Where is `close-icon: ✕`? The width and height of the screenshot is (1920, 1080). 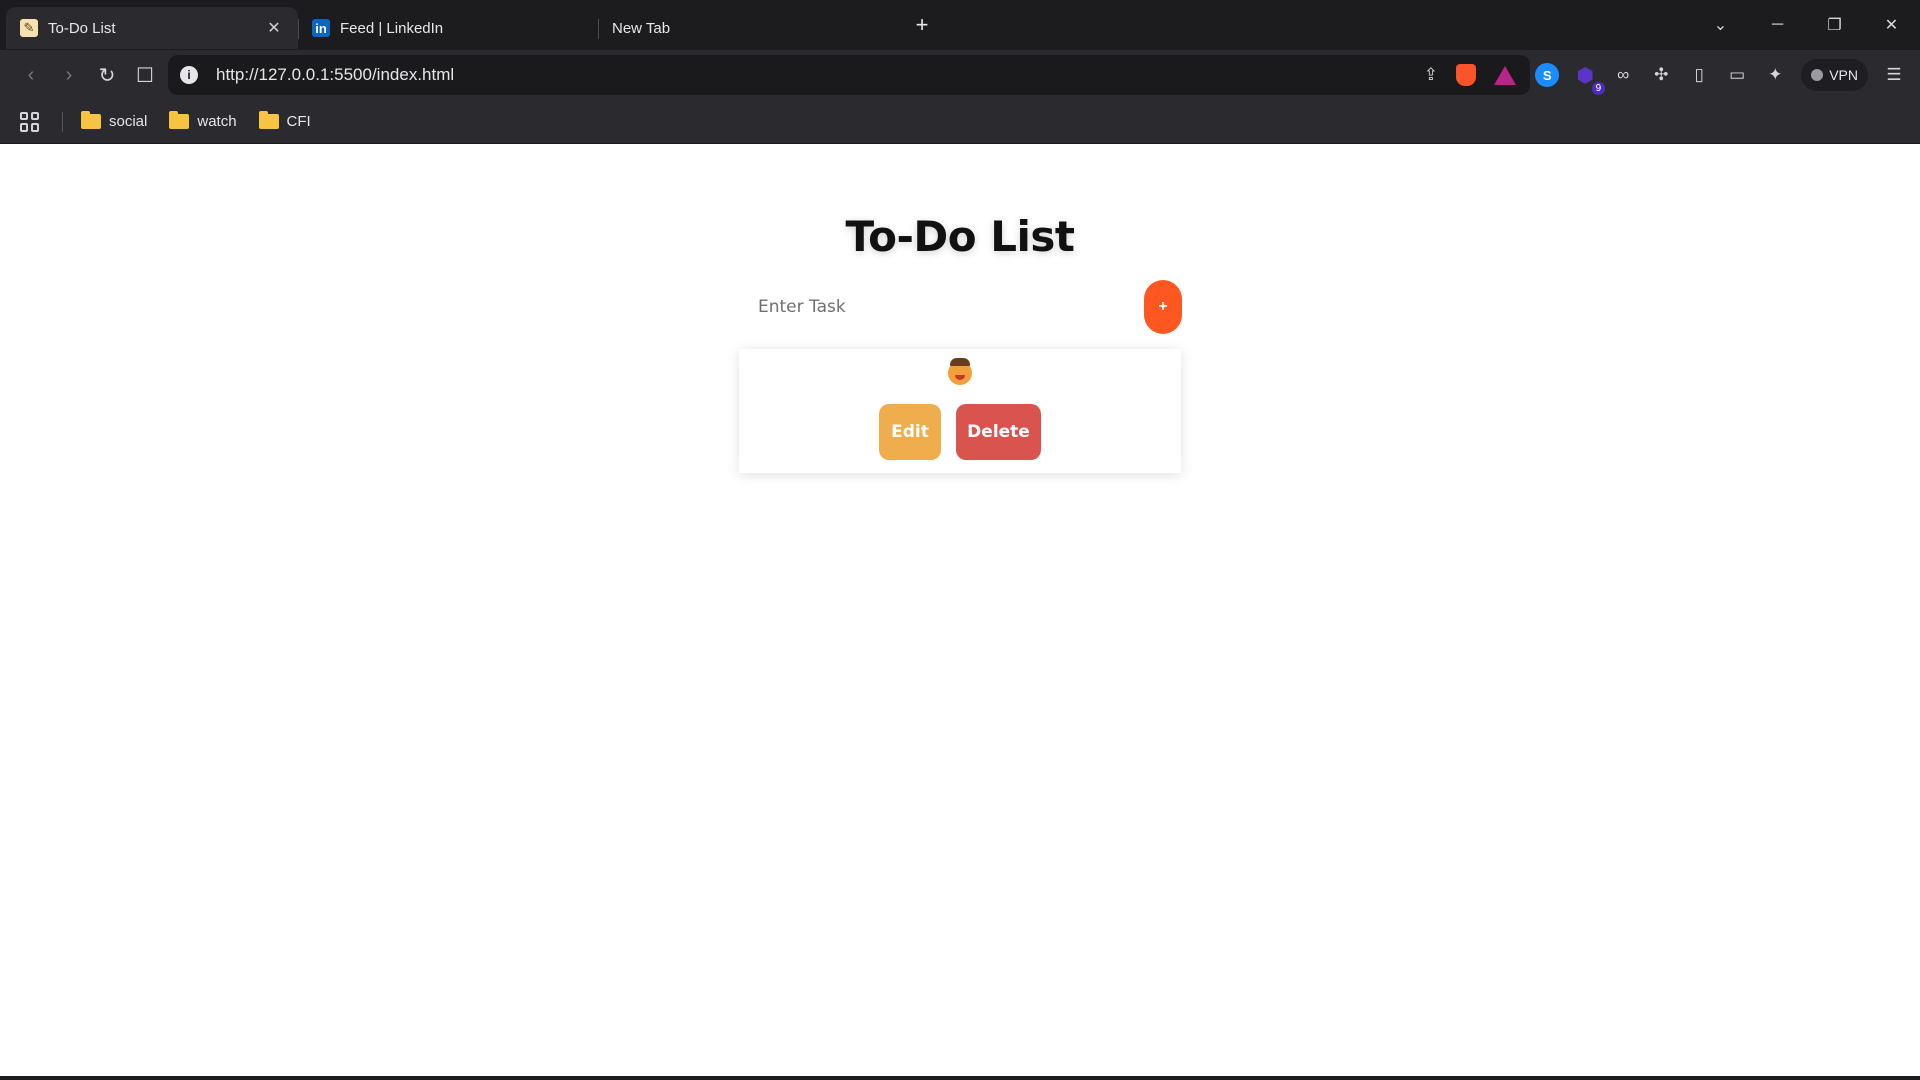 close-icon: ✕ is located at coordinates (274, 28).